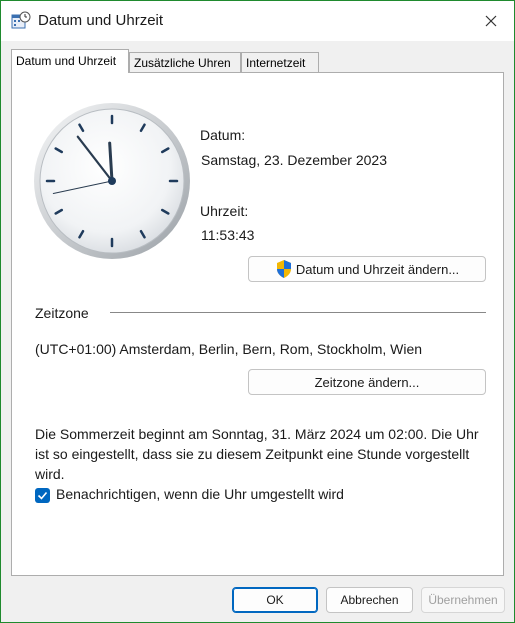 The width and height of the screenshot is (515, 623). I want to click on calendar-clock-icon, so click(21, 20).